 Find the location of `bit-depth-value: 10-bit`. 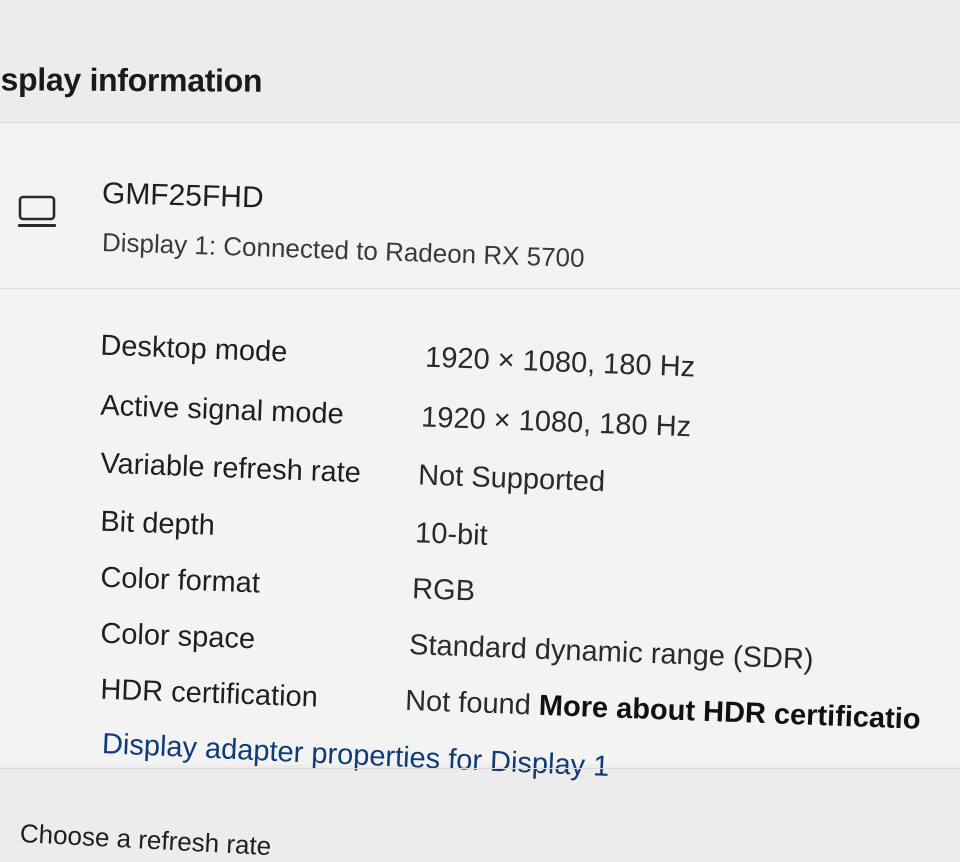

bit-depth-value: 10-bit is located at coordinates (451, 534).